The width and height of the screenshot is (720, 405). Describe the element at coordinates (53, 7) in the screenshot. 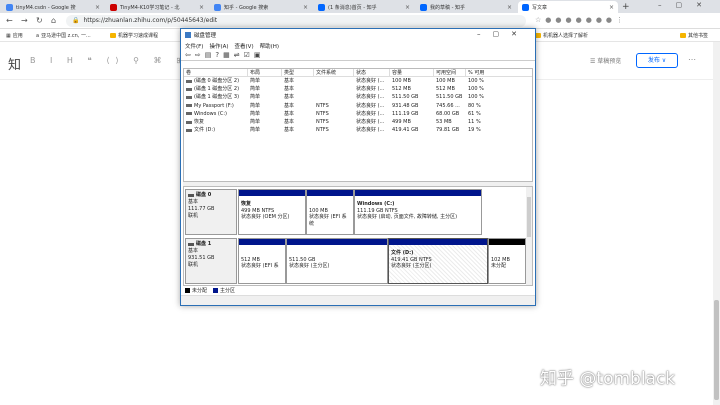

I see `tab-1: tinyM4.csdn - Google 搜索 ×` at that location.